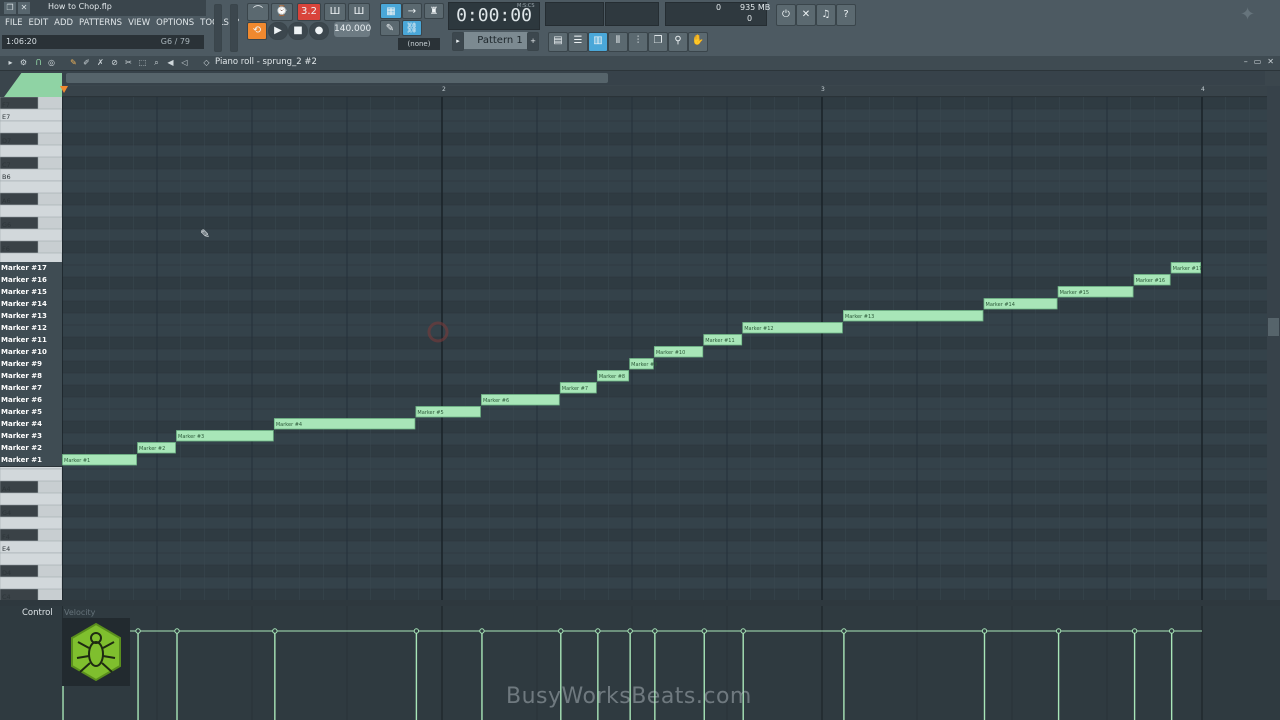 Image resolution: width=1280 pixels, height=720 pixels. I want to click on stamp-icon: ♜, so click(434, 11).